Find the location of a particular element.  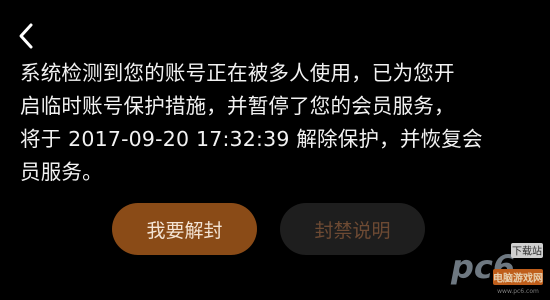

back-button is located at coordinates (26, 36).